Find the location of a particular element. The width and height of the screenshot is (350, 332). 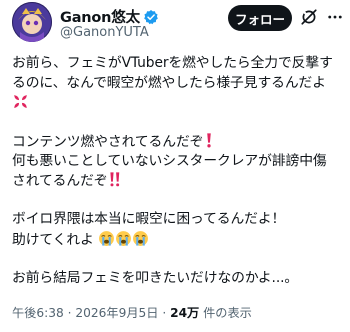

author-handle: @GanonYUTA is located at coordinates (104, 32).